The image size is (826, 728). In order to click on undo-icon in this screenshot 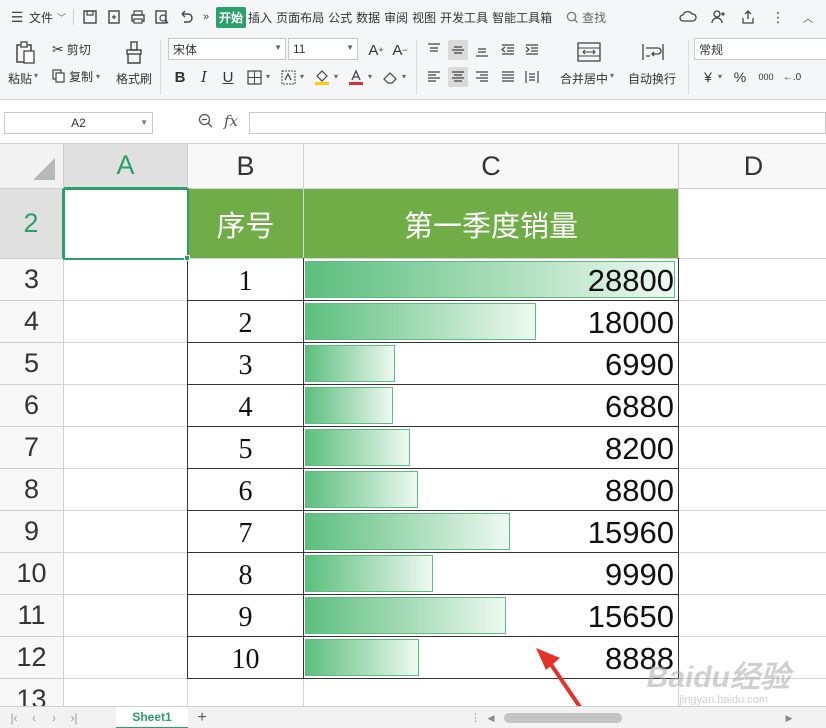, I will do `click(186, 17)`.